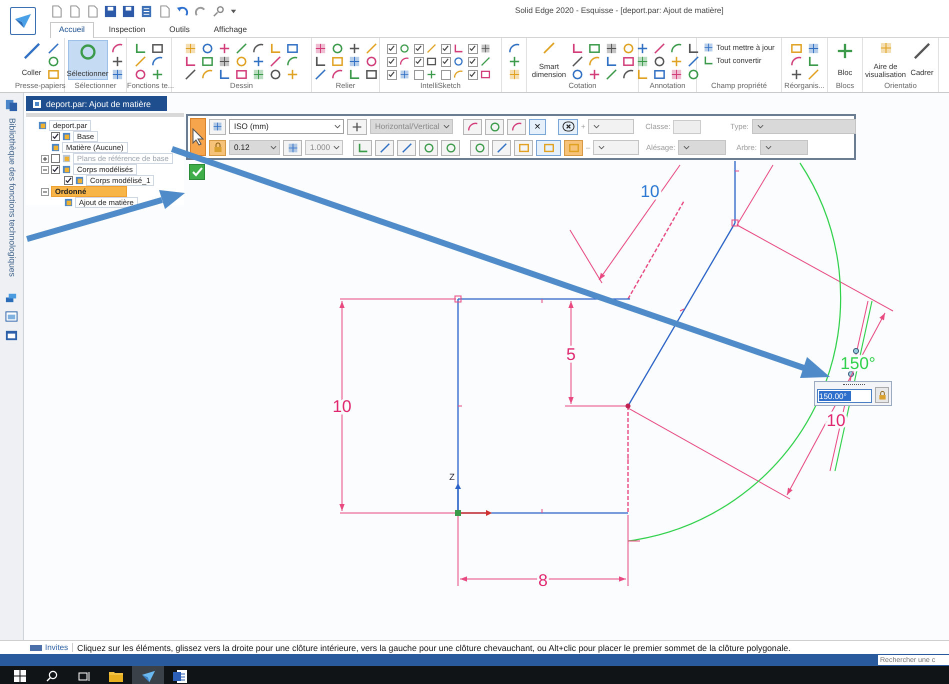 The image size is (949, 684). Describe the element at coordinates (537, 126) in the screenshot. I see `close-button: ×` at that location.